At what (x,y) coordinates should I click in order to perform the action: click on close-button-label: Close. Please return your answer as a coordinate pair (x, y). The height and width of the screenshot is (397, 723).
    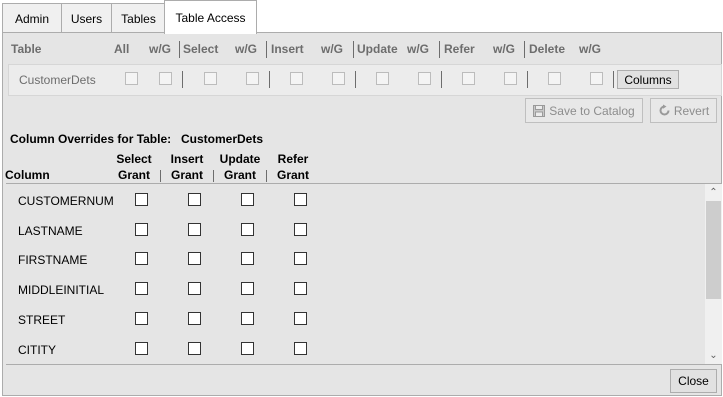
    Looking at the image, I should click on (693, 381).